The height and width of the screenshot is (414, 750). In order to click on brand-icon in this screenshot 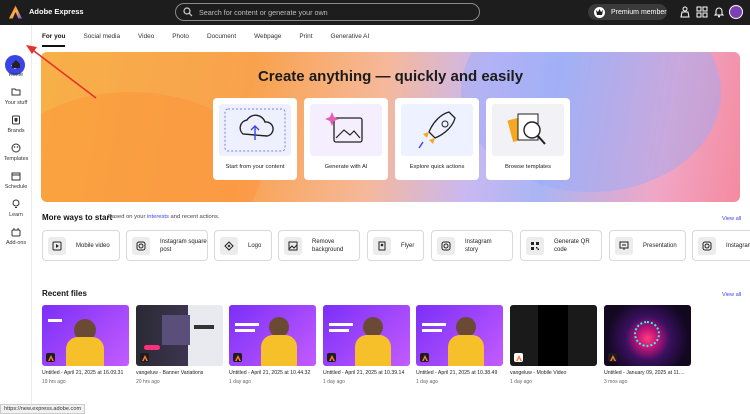, I will do `click(16, 120)`.